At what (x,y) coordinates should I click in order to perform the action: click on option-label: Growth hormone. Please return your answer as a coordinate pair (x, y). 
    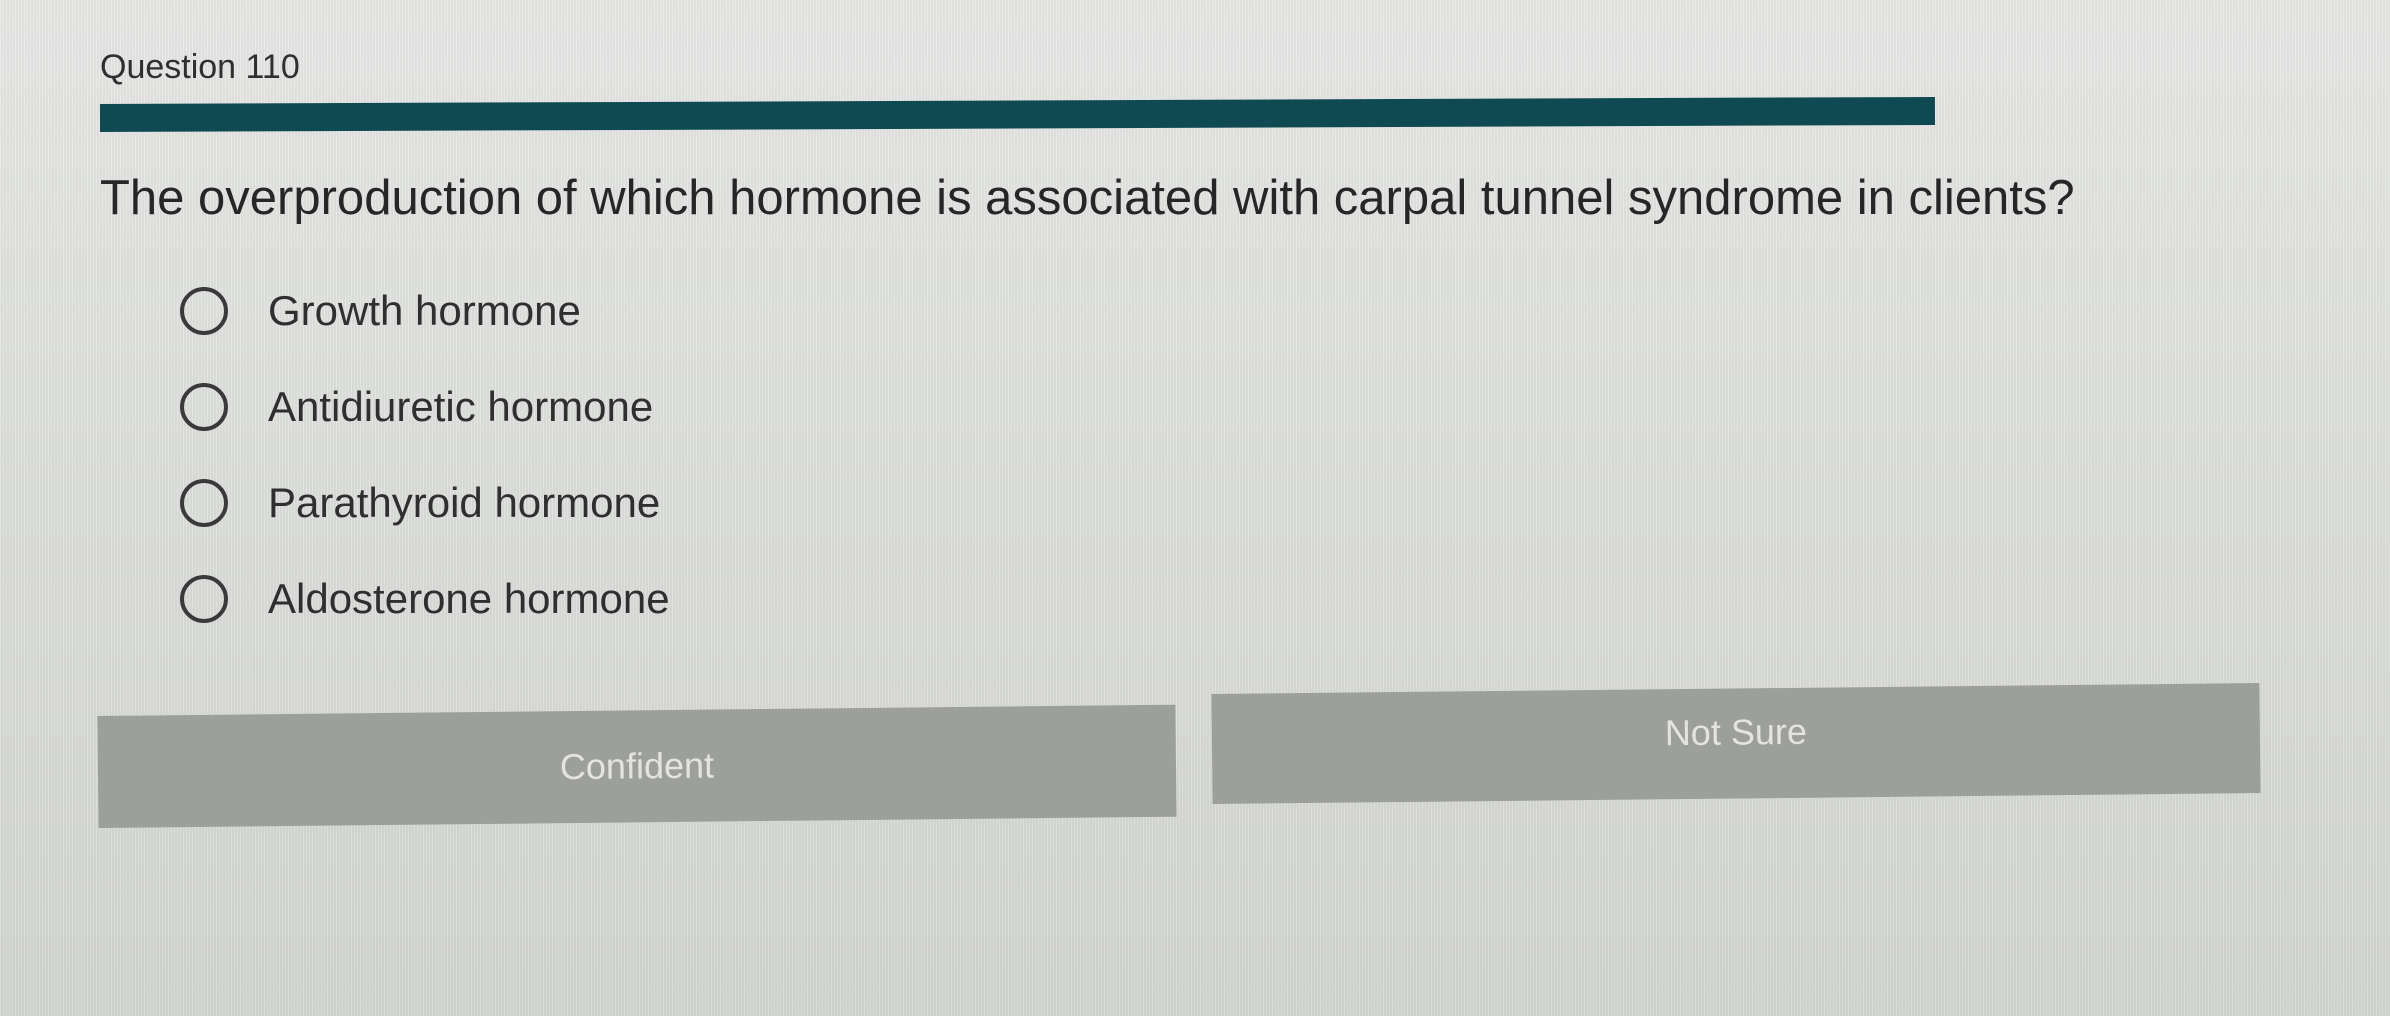
    Looking at the image, I should click on (424, 310).